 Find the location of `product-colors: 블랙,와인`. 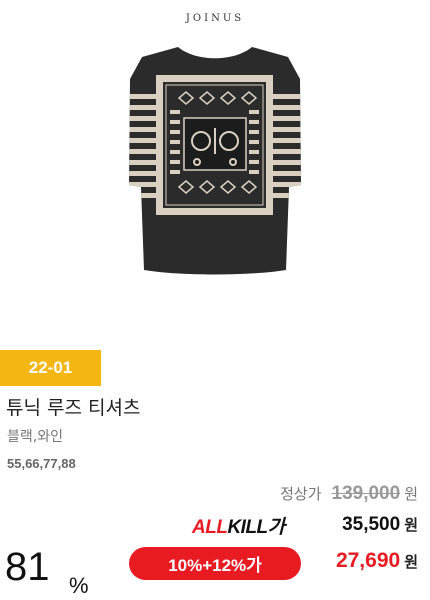

product-colors: 블랙,와인 is located at coordinates (35, 437).